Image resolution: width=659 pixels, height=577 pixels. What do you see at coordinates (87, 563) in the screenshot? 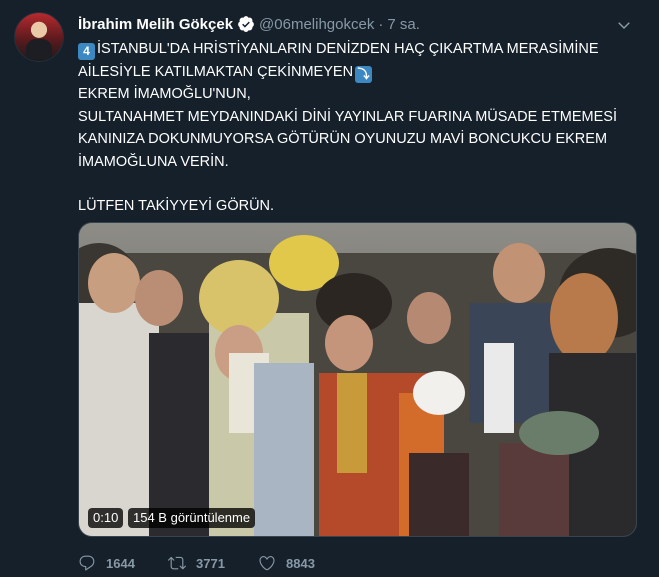
I see `reply-icon` at bounding box center [87, 563].